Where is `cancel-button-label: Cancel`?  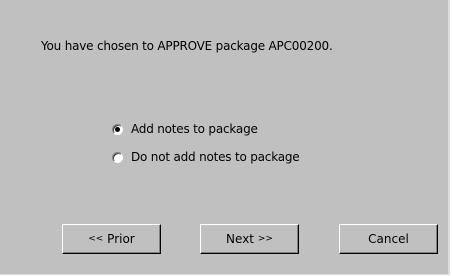 cancel-button-label: Cancel is located at coordinates (388, 239).